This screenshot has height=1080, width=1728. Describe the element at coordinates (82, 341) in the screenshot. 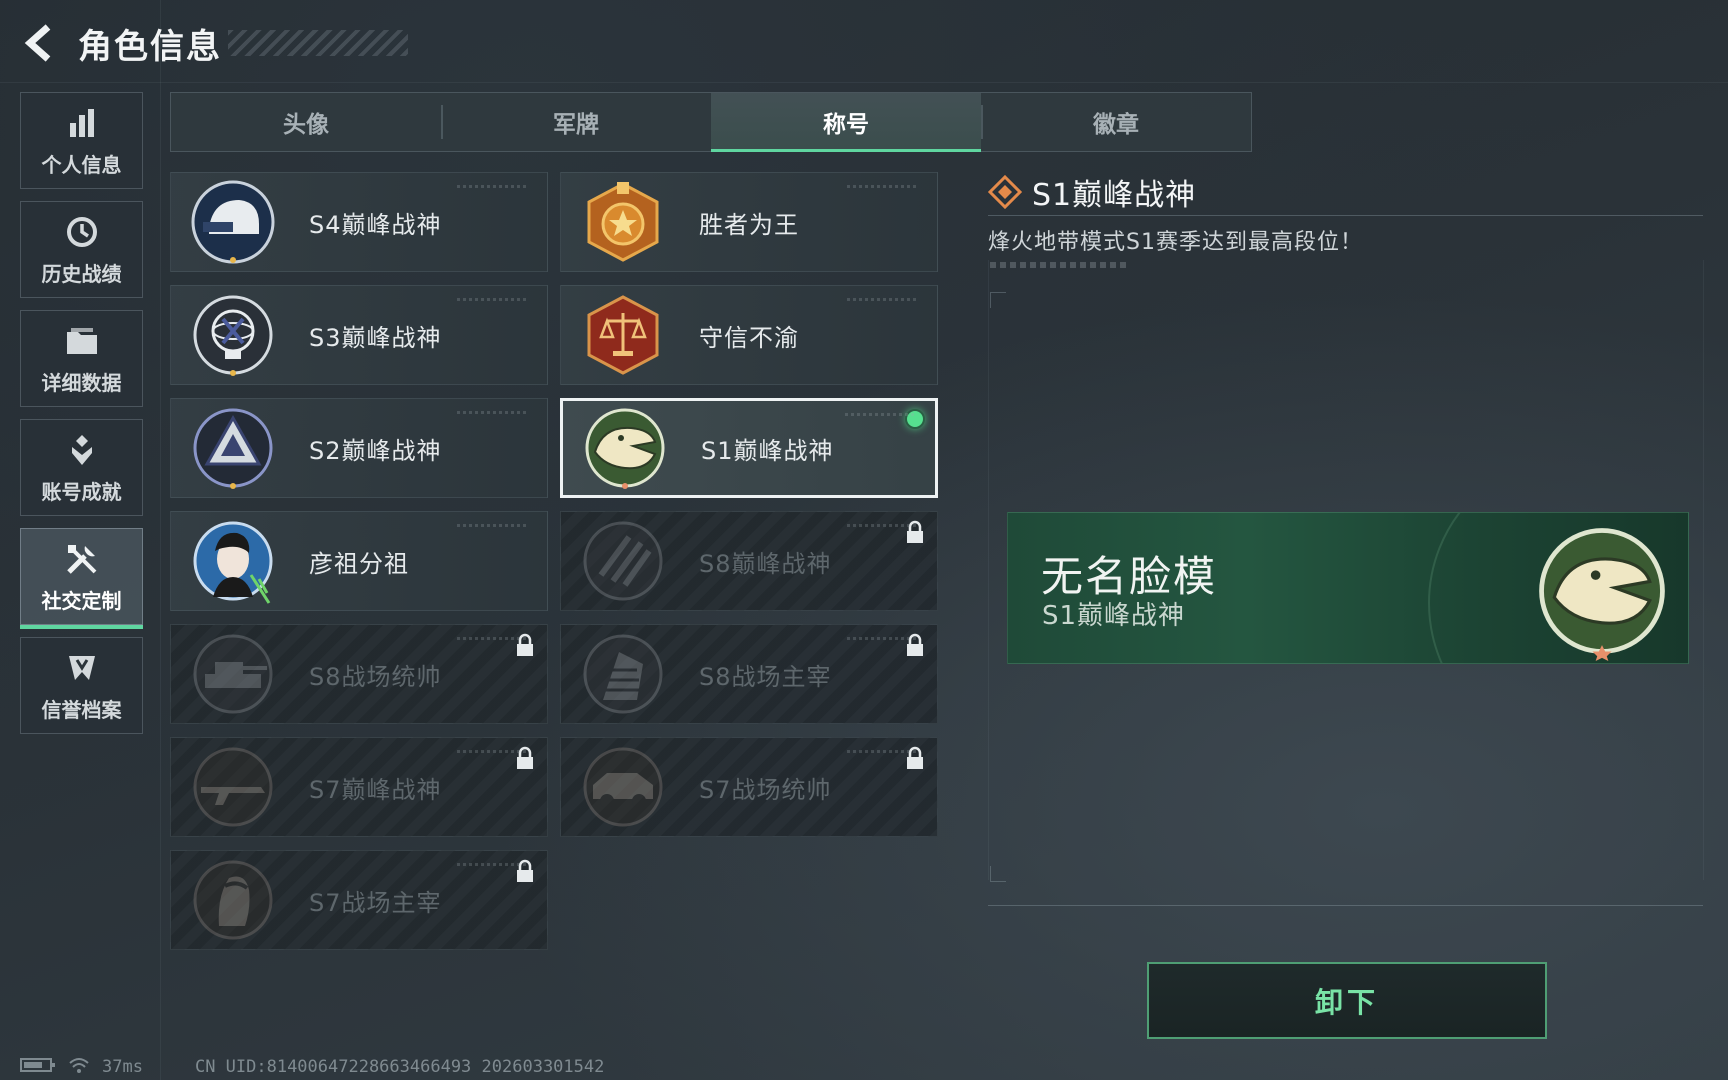

I see `folder-icon` at that location.